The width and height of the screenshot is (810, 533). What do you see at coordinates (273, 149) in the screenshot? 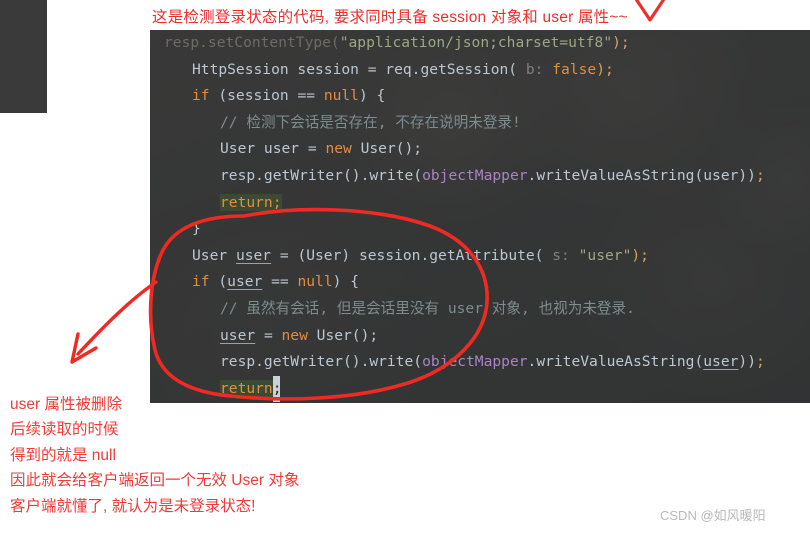
I see `code-token: User user =` at bounding box center [273, 149].